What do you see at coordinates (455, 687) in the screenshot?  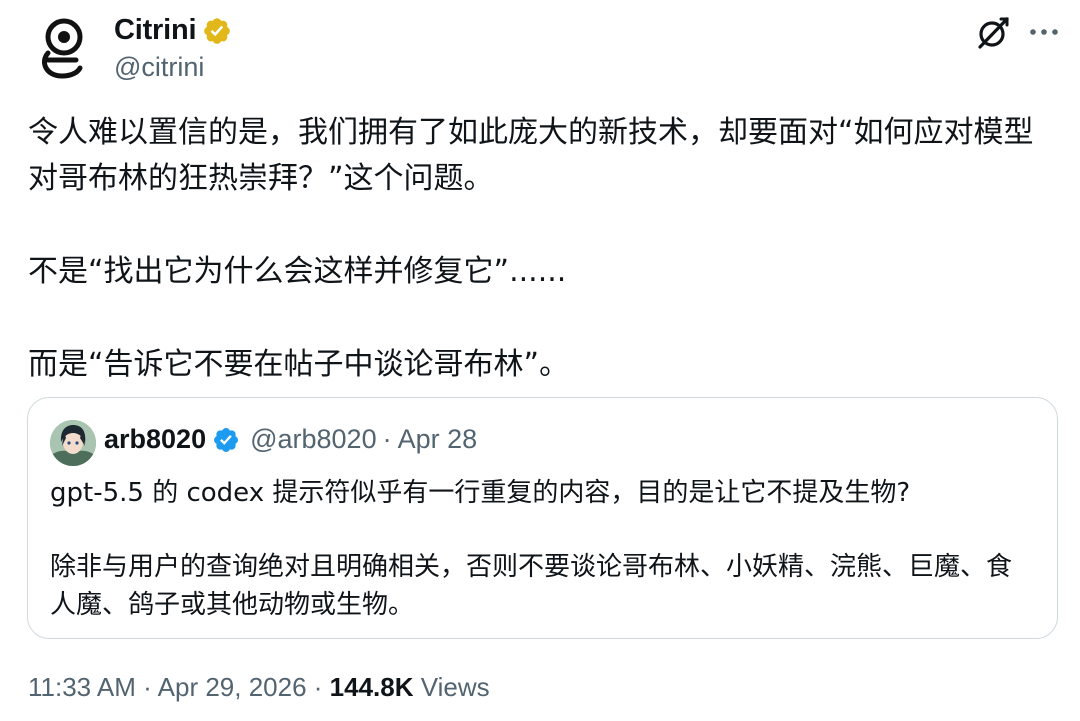 I see `views-label: Views` at bounding box center [455, 687].